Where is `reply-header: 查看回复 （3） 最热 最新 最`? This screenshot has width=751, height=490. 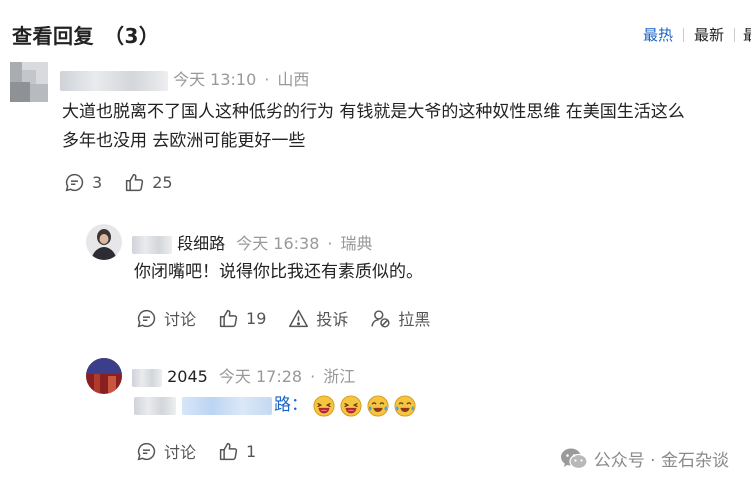
reply-header: 查看回复 （3） 最热 最新 最 is located at coordinates (375, 31).